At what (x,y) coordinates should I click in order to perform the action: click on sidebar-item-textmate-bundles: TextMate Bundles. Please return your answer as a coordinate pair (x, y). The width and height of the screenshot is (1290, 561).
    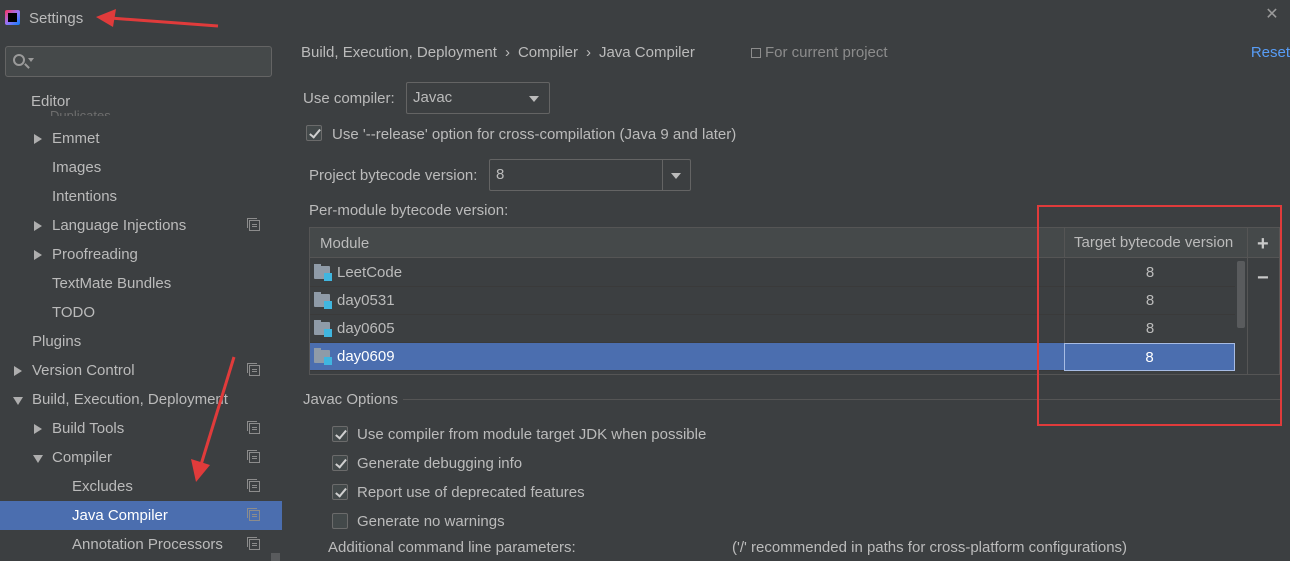
    Looking at the image, I should click on (141, 283).